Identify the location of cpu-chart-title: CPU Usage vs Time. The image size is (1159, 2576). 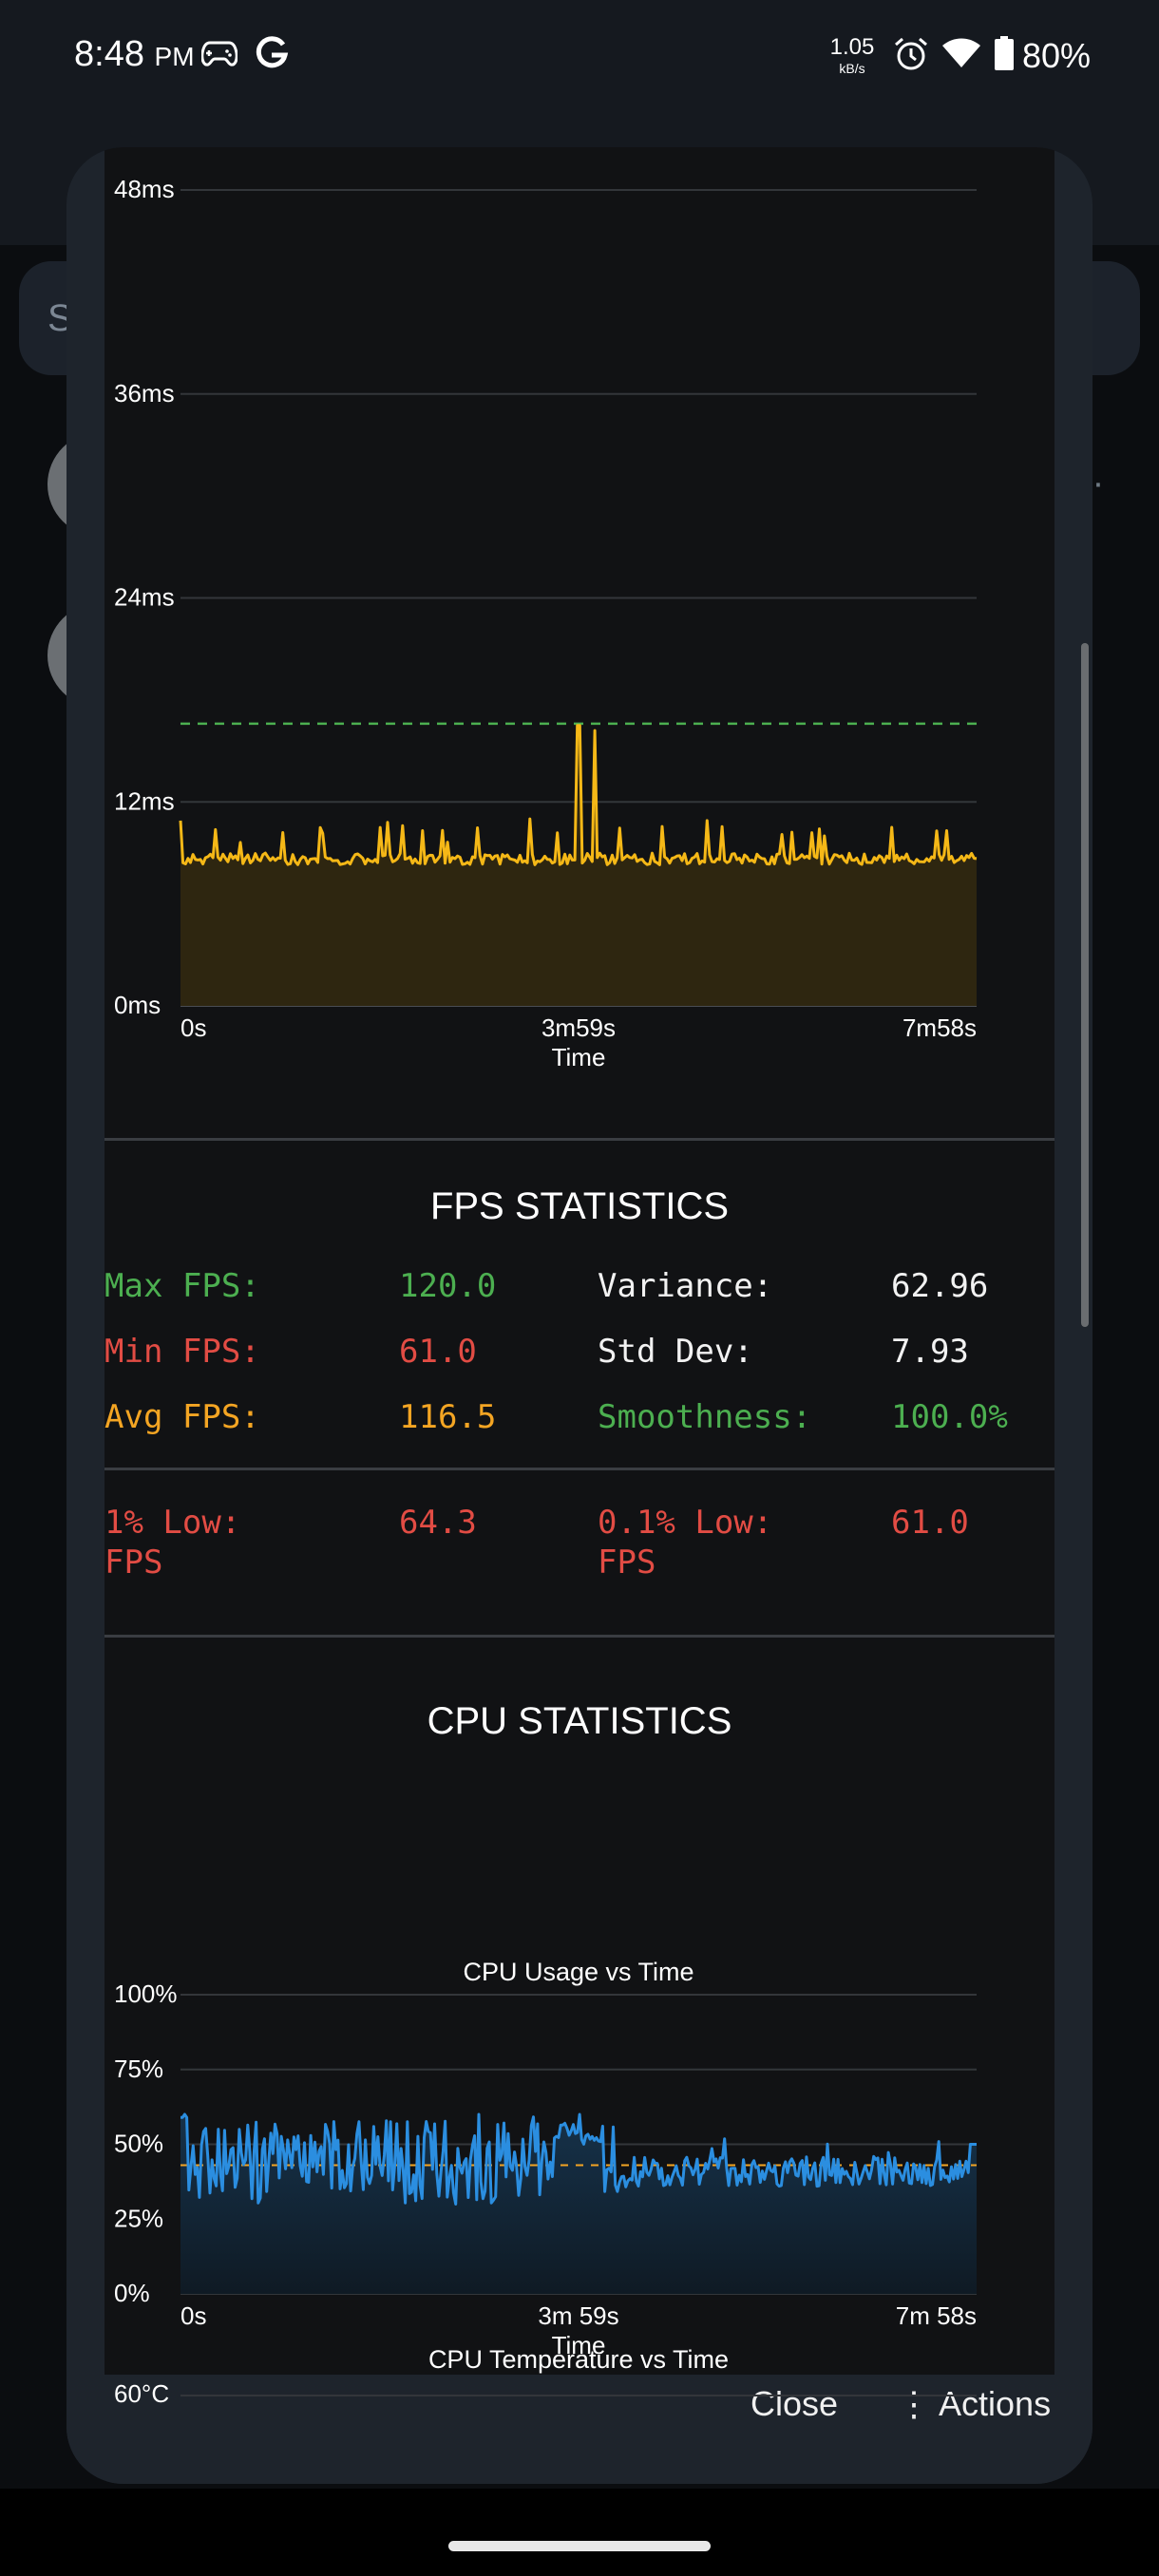
(578, 1972).